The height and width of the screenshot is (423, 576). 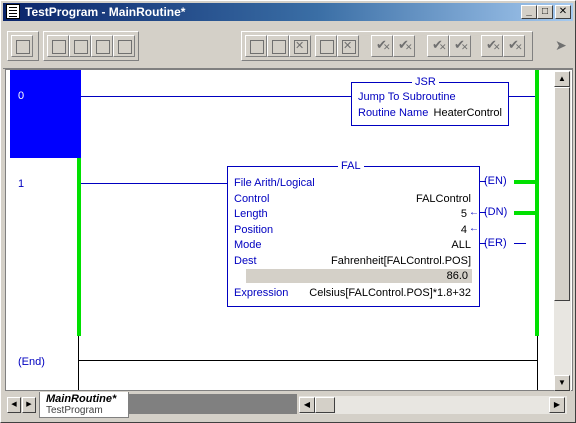 I want to click on xio-icon, so click(x=278, y=46).